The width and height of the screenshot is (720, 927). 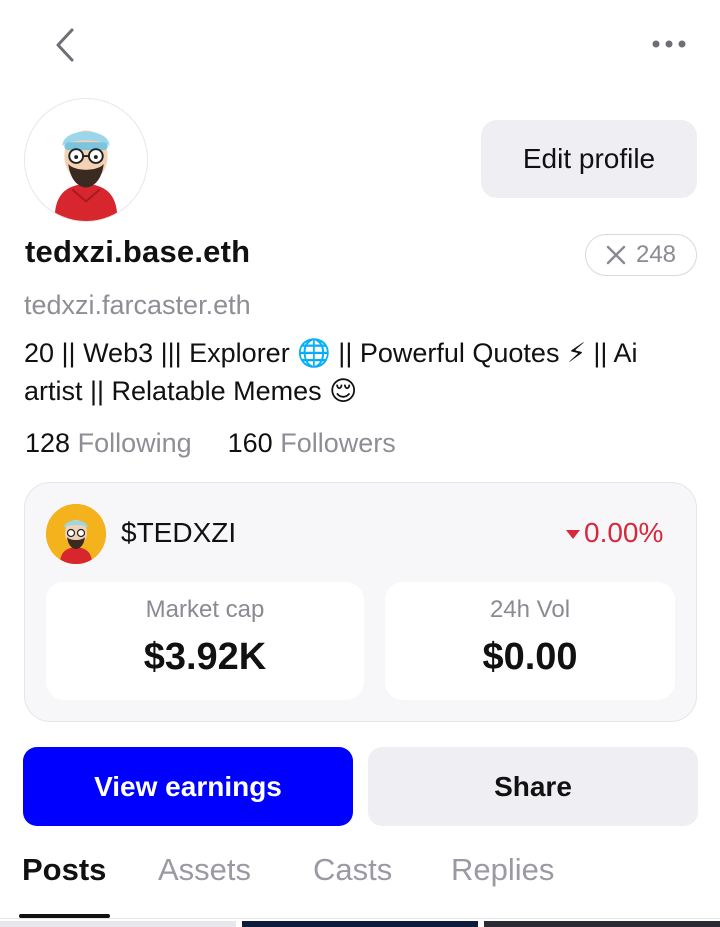 I want to click on share-button: Share, so click(x=533, y=786).